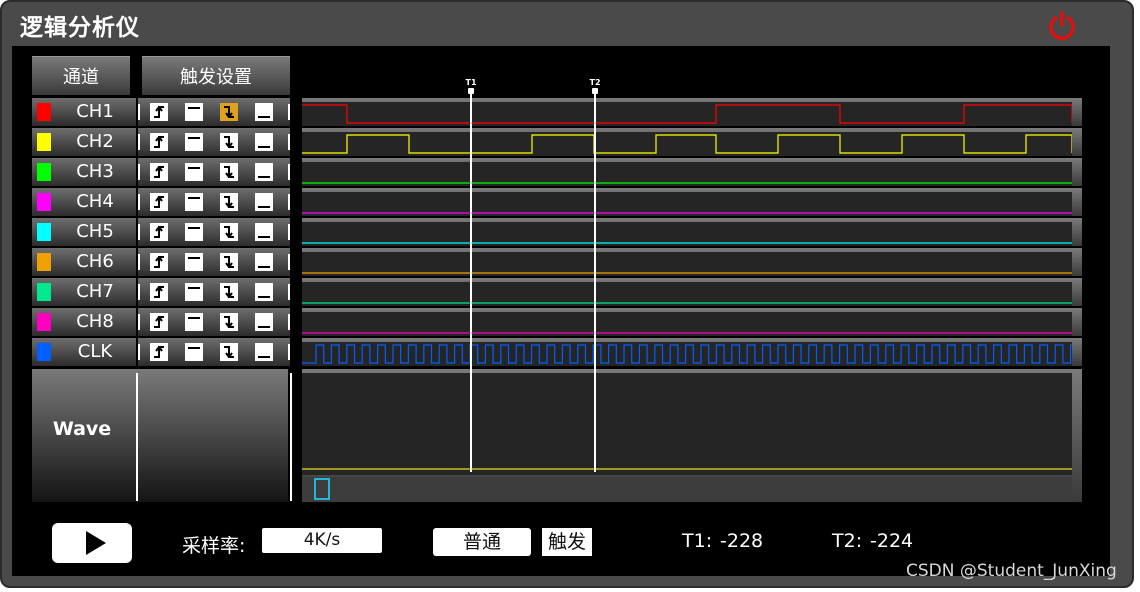 Image resolution: width=1140 pixels, height=592 pixels. I want to click on app-title: 逻辑分析仪, so click(80, 28).